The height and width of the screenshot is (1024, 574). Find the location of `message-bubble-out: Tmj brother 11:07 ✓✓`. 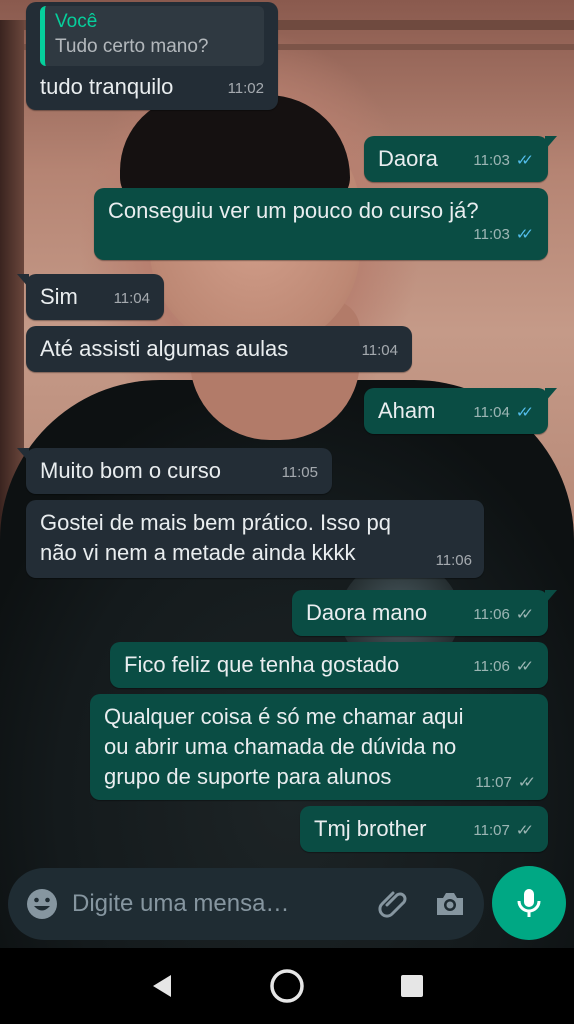

message-bubble-out: Tmj brother 11:07 ✓✓ is located at coordinates (424, 829).